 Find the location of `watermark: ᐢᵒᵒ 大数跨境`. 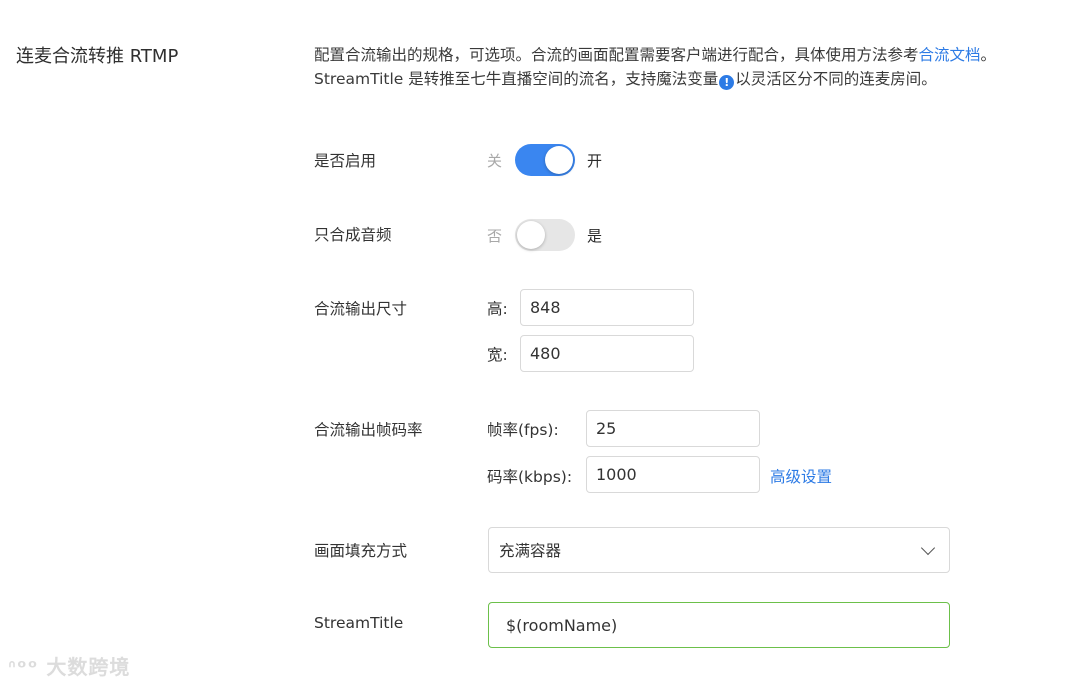

watermark: ᐢᵒᵒ 大数跨境 is located at coordinates (69, 665).